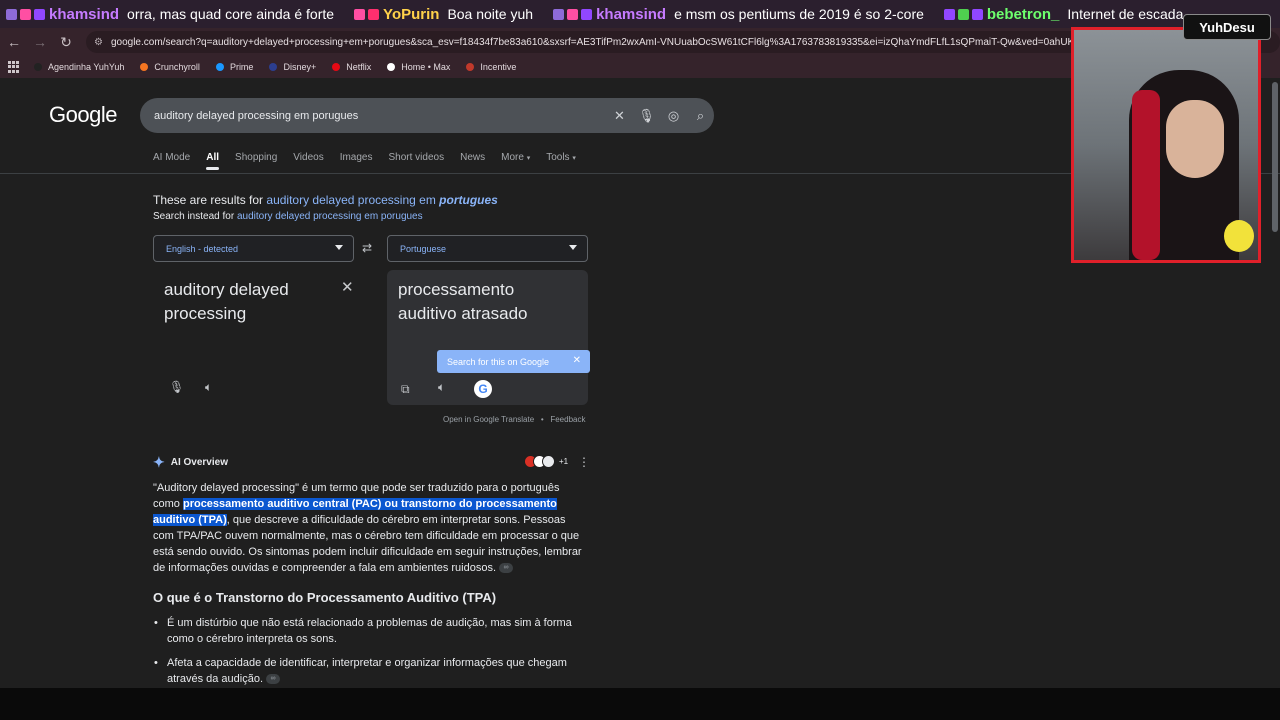  What do you see at coordinates (487, 248) in the screenshot?
I see `target-language-select: Portuguese` at bounding box center [487, 248].